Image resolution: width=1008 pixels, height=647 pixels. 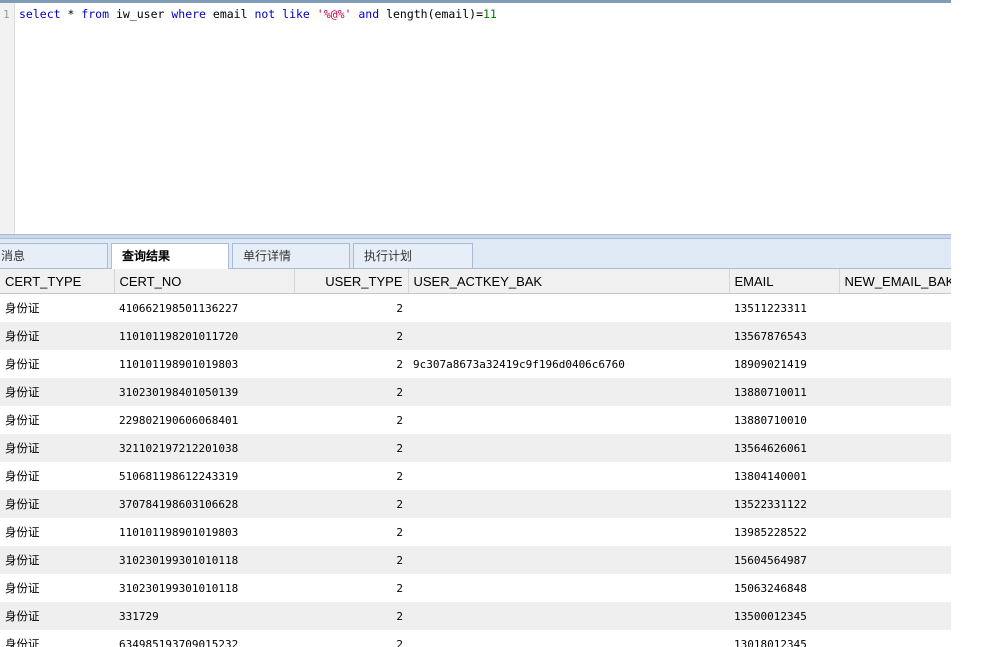 I want to click on cell-email: 13880710010, so click(x=784, y=420).